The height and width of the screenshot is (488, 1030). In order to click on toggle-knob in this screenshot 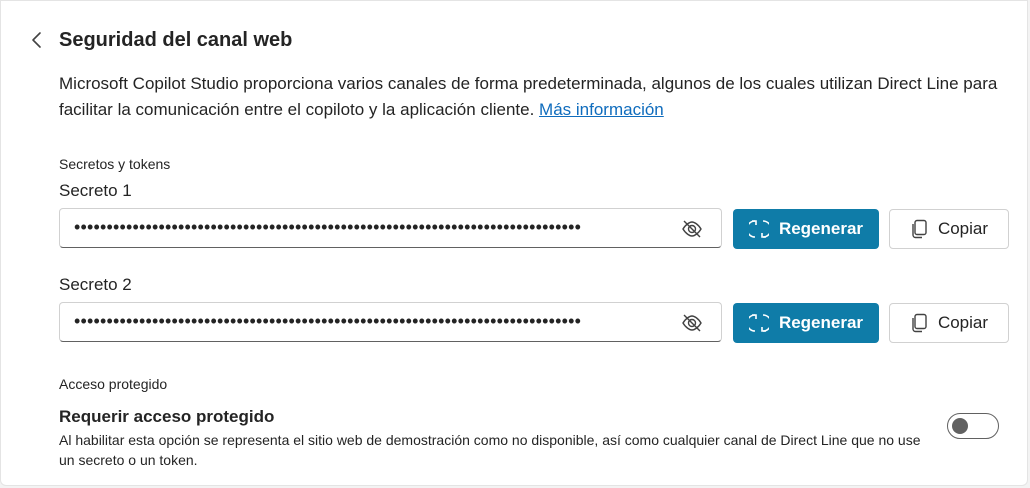, I will do `click(960, 426)`.